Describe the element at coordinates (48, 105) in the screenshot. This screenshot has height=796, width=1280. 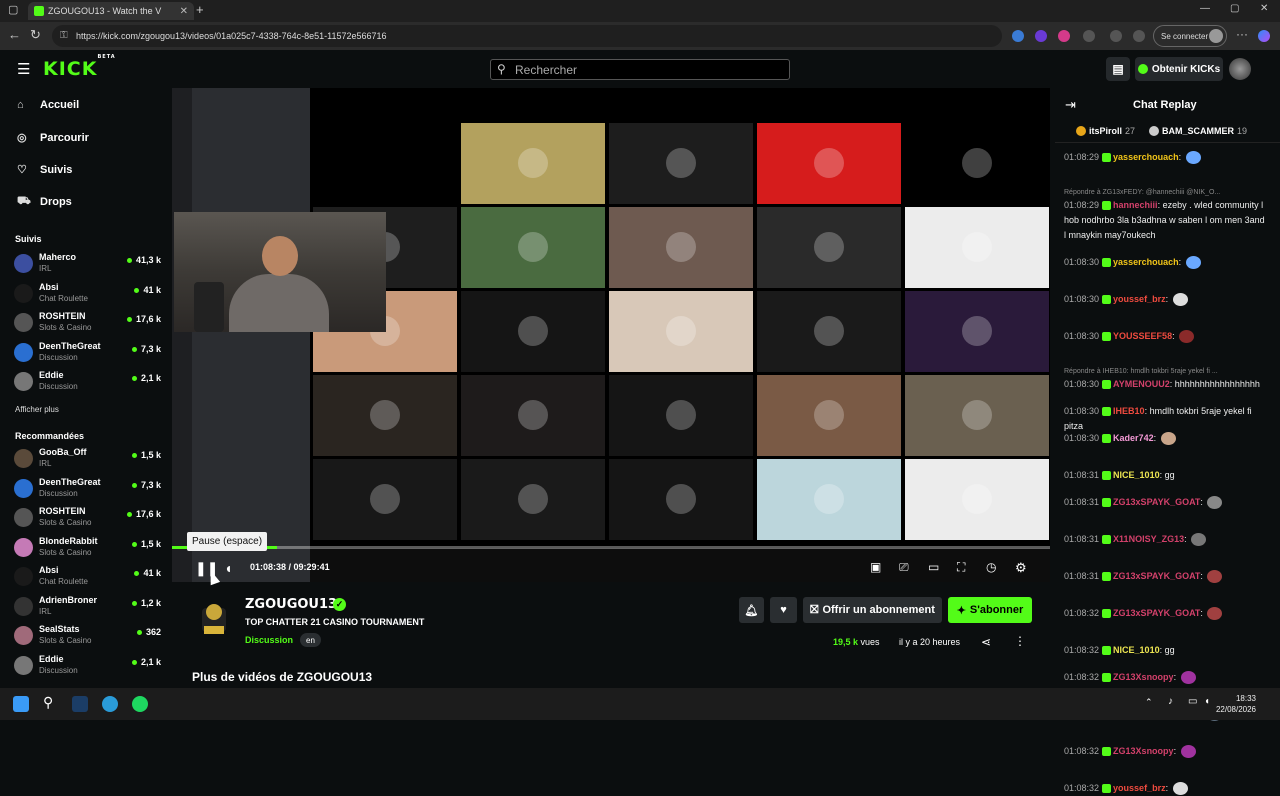
I see `sidebar-item-home: ⌂ Accueil` at that location.